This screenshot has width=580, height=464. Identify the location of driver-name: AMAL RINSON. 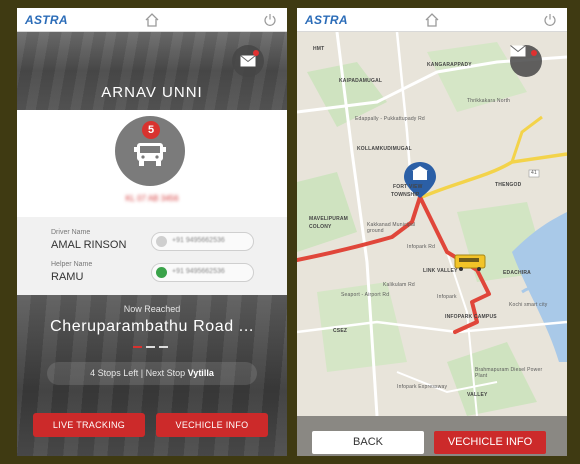
(89, 245).